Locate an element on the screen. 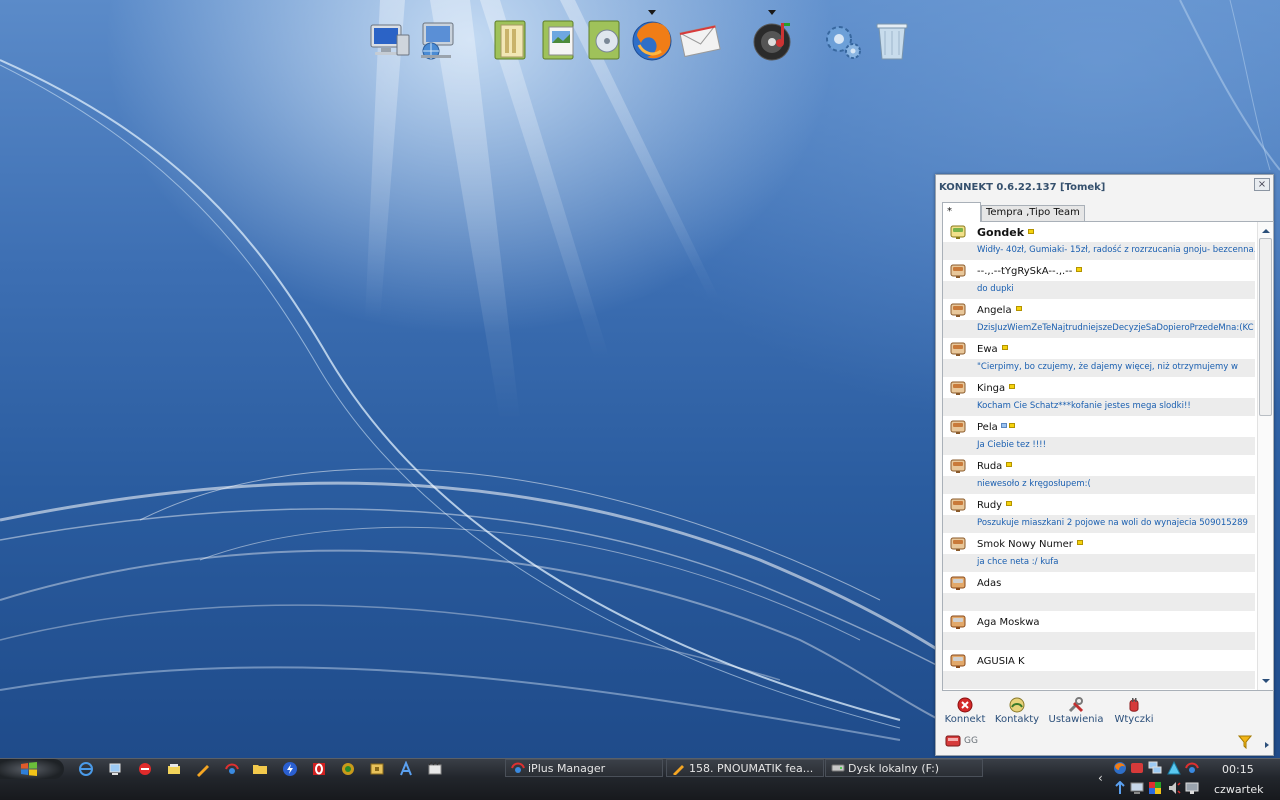 Image resolution: width=1280 pixels, height=800 pixels. scroll-down-arrow-icon is located at coordinates (1266, 681).